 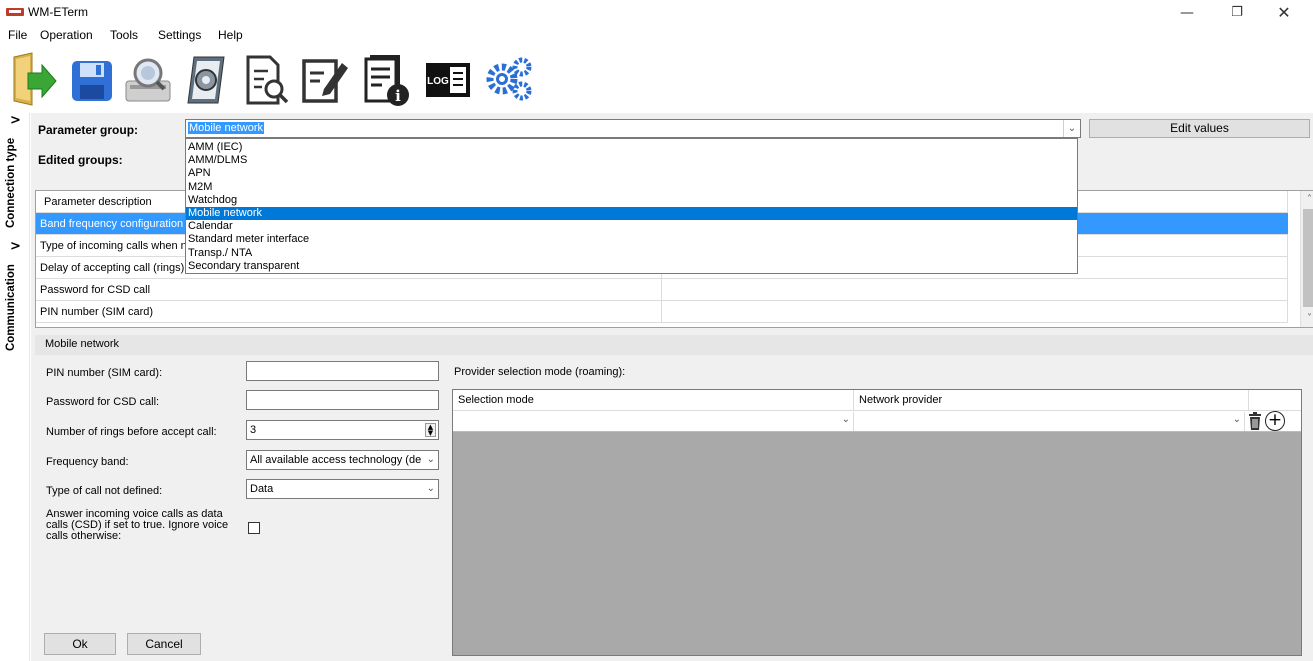 I want to click on close-button: ✕, so click(x=1284, y=13).